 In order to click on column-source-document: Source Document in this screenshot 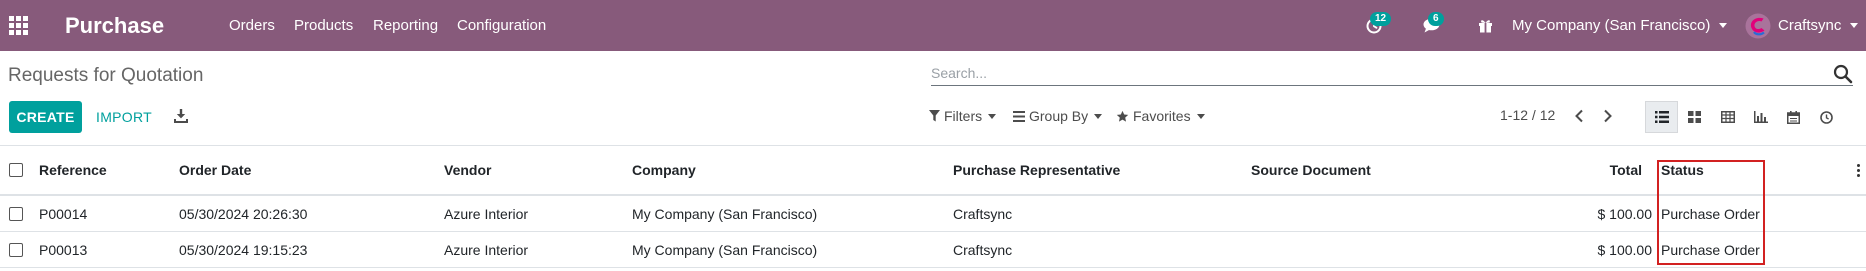, I will do `click(1311, 170)`.